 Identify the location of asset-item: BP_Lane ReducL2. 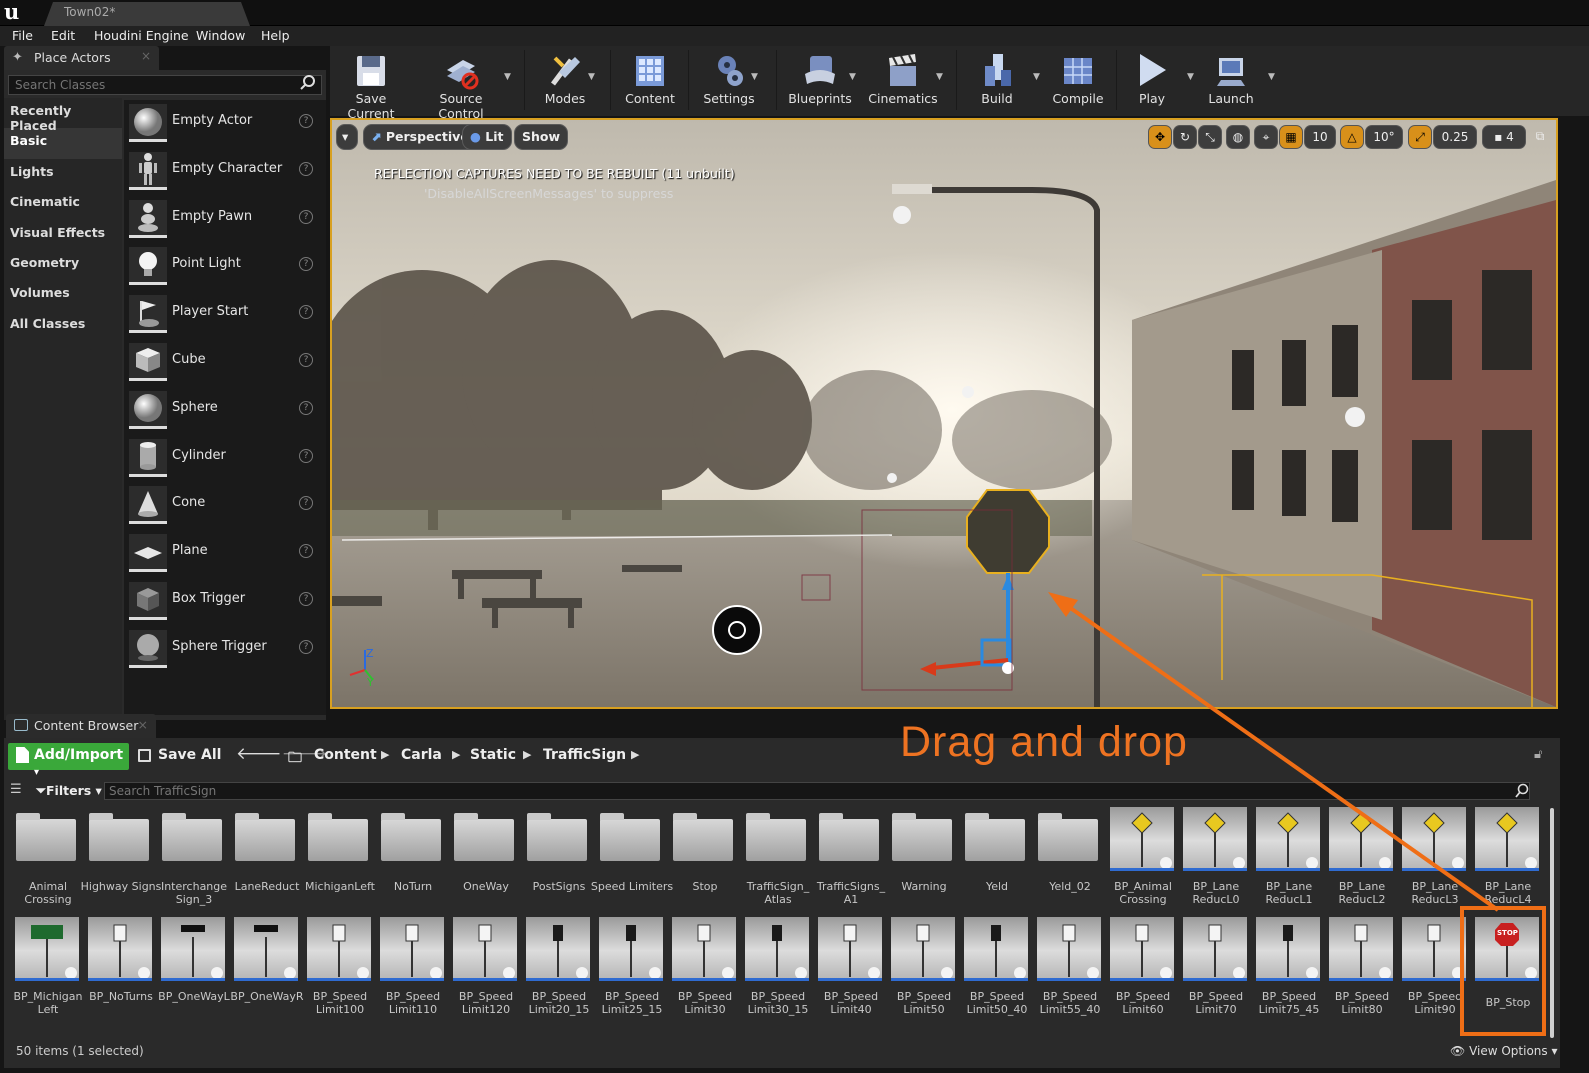
(1362, 861).